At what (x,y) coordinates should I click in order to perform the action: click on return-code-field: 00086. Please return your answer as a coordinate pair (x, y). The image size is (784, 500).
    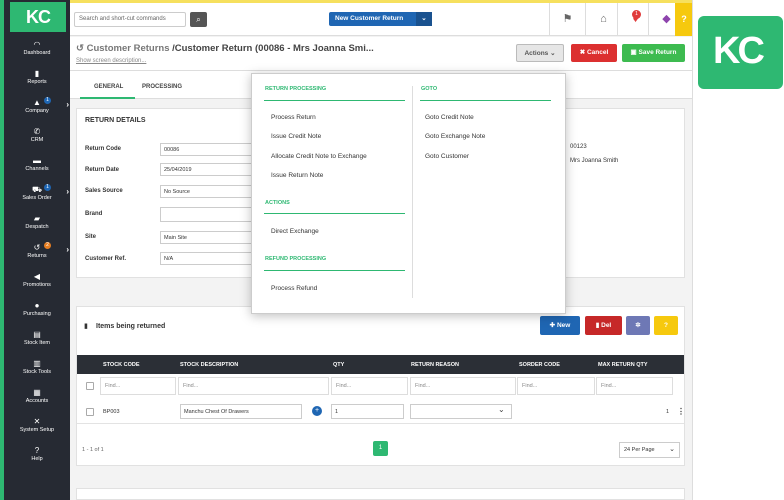
    Looking at the image, I should click on (206, 149).